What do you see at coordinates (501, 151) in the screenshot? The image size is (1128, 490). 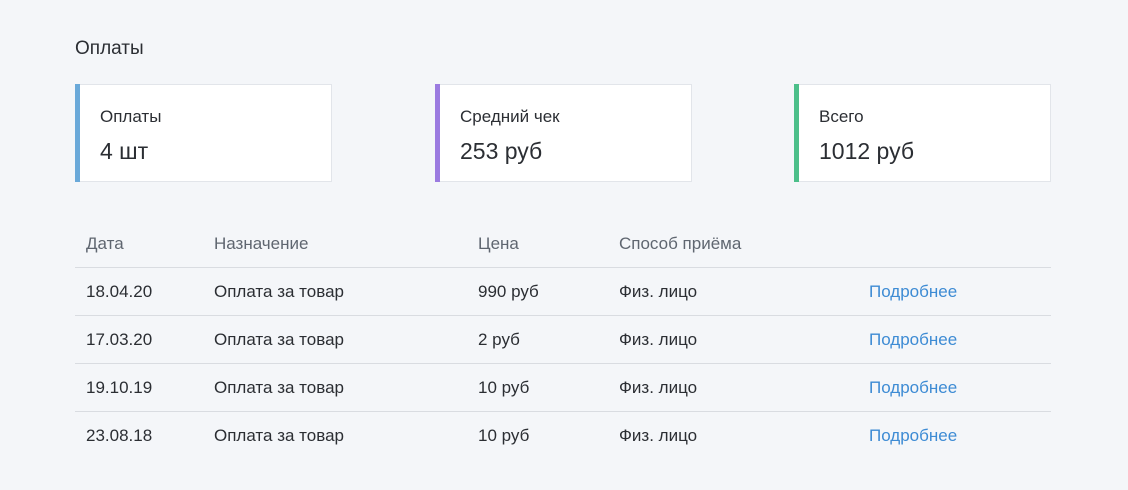 I see `card-value: 253 руб` at bounding box center [501, 151].